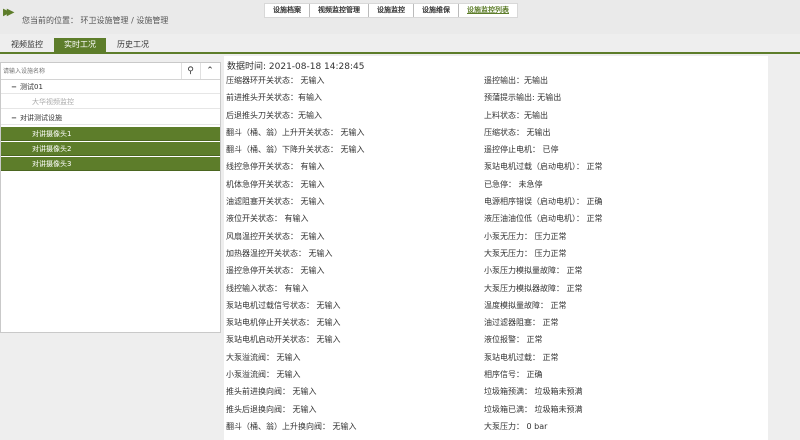 Image resolution: width=800 pixels, height=440 pixels. I want to click on status-item: 液位报警： 正常, so click(513, 340).